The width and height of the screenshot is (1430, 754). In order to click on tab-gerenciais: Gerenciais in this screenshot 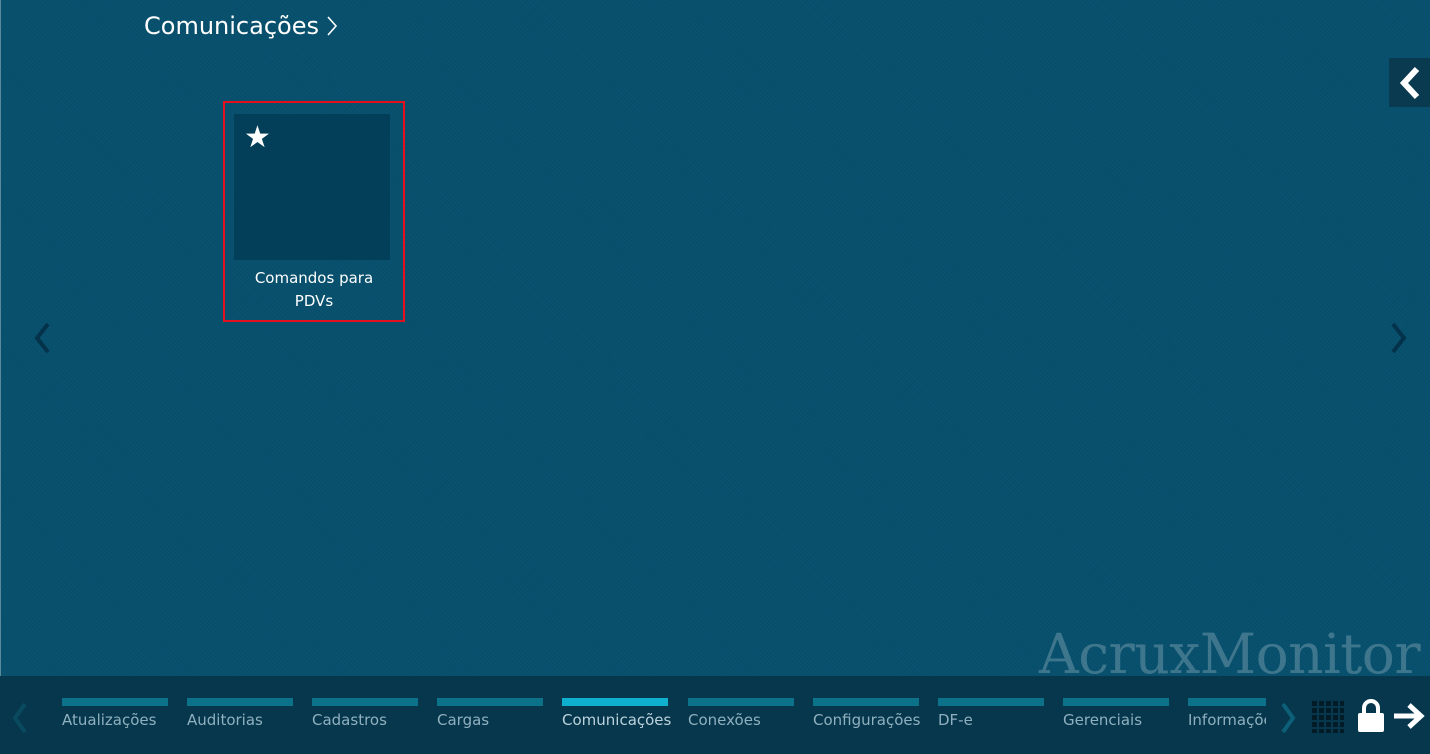, I will do `click(1116, 718)`.